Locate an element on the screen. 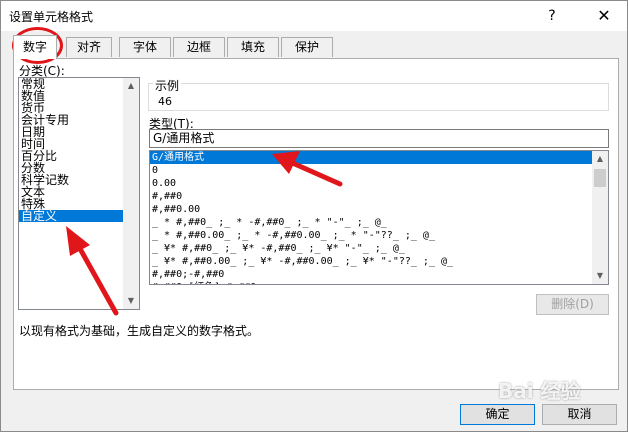 The height and width of the screenshot is (432, 628). annotation-arrow-type is located at coordinates (307, 169).